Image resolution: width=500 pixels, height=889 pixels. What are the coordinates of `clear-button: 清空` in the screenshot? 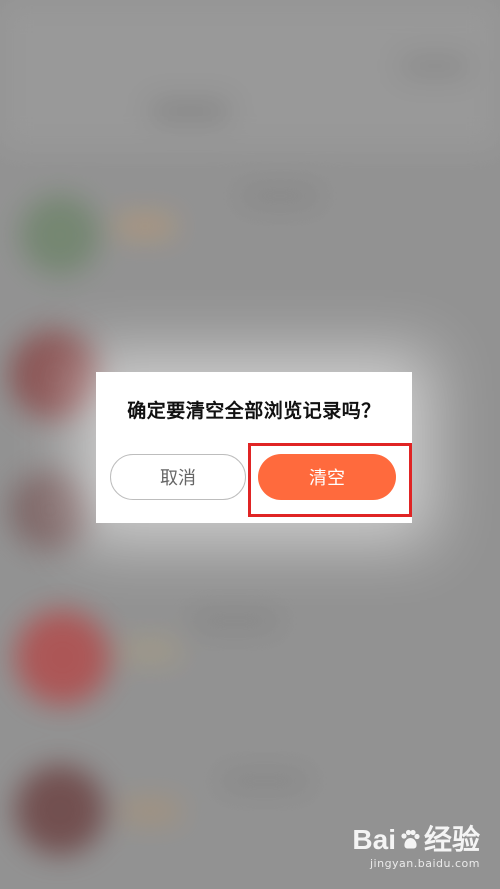 It's located at (327, 477).